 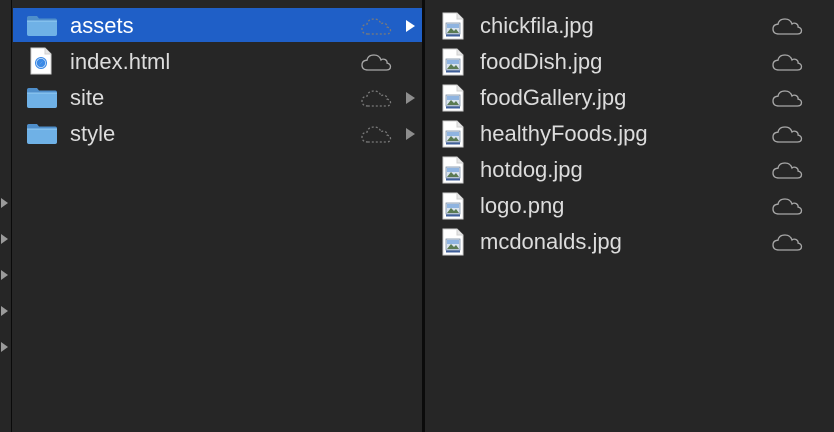 What do you see at coordinates (553, 97) in the screenshot?
I see `item-name: foodGallery.jpg` at bounding box center [553, 97].